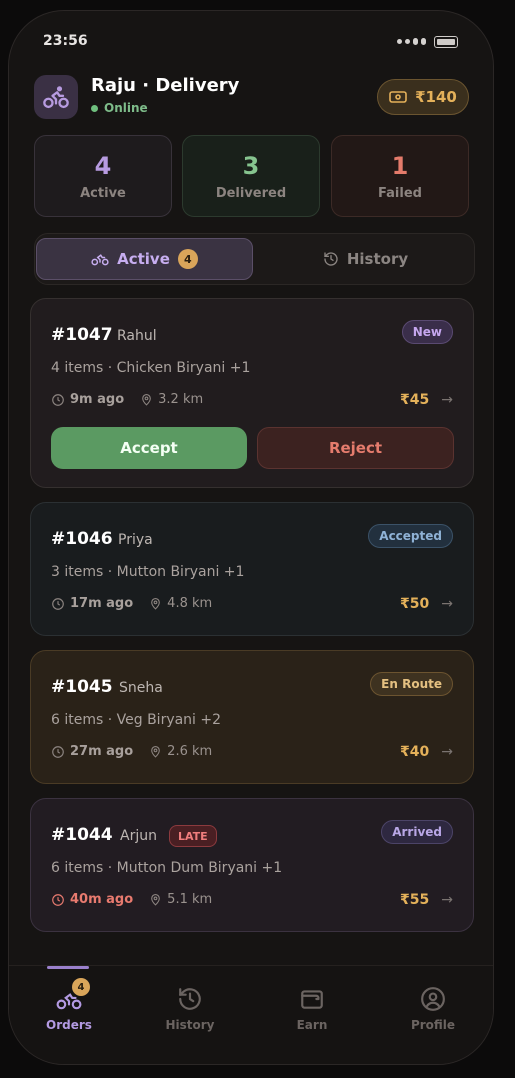  I want to click on order-age: 40m ago, so click(102, 899).